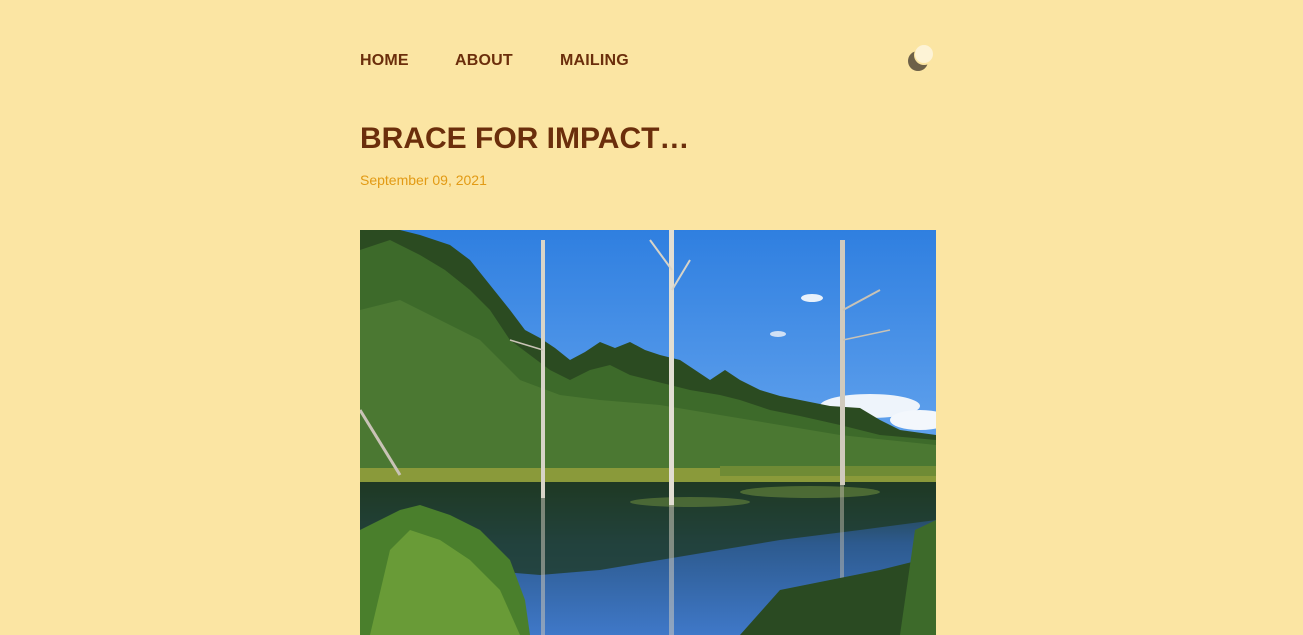 The height and width of the screenshot is (635, 1303). What do you see at coordinates (423, 180) in the screenshot?
I see `post-date: September 09, 2021` at bounding box center [423, 180].